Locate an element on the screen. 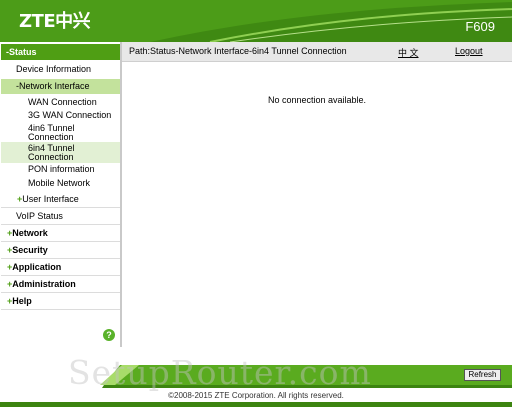  menu-6in4-tunnel-connection: 6in4 Tunnel Connection is located at coordinates (60, 152).